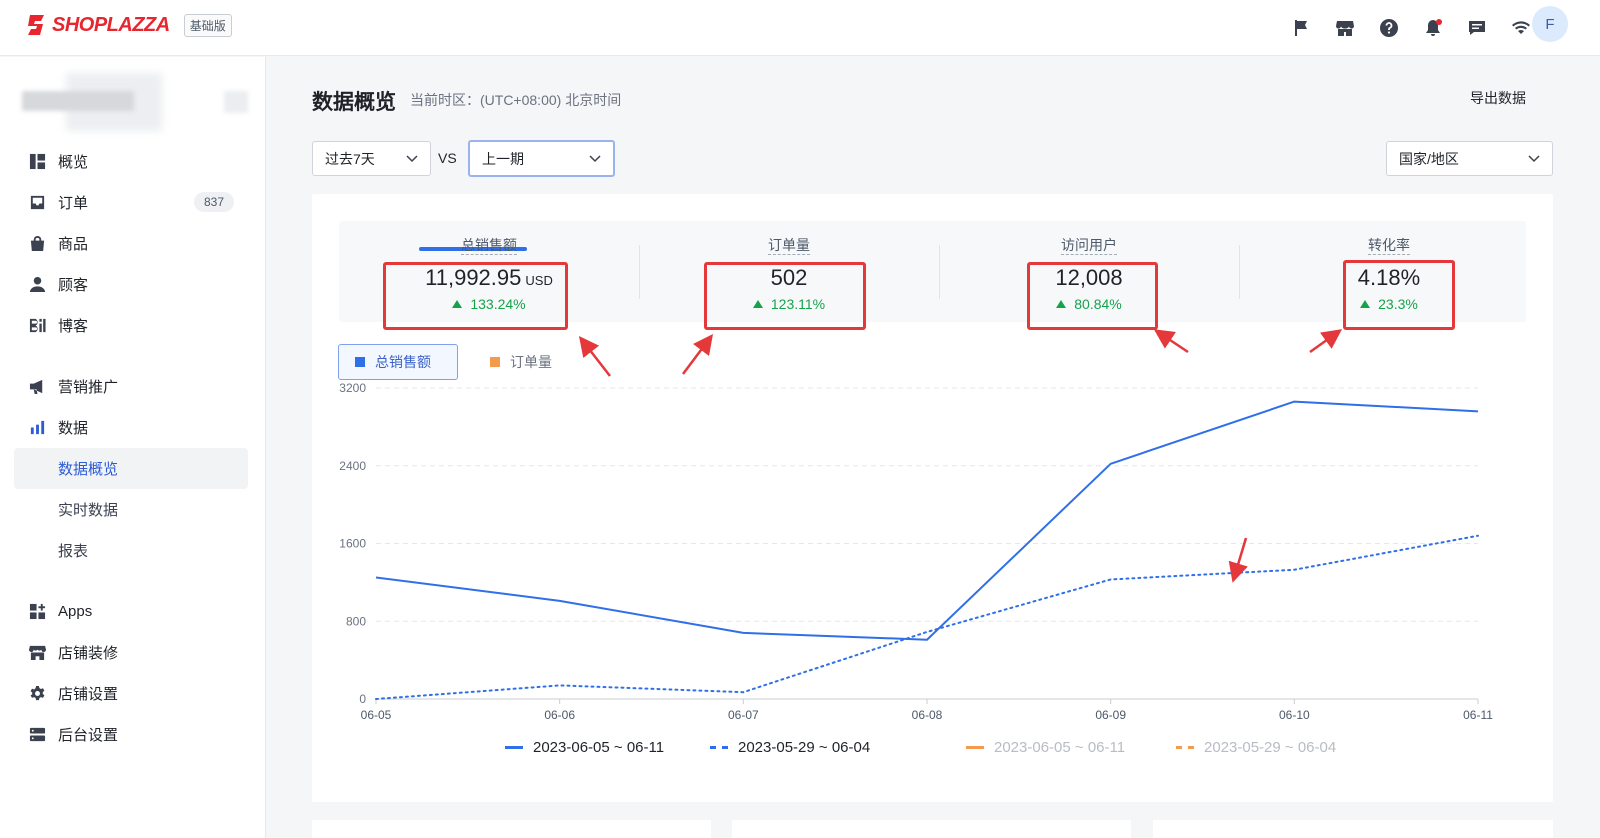 This screenshot has height=838, width=1600. Describe the element at coordinates (1521, 28) in the screenshot. I see `wifi-icon` at that location.